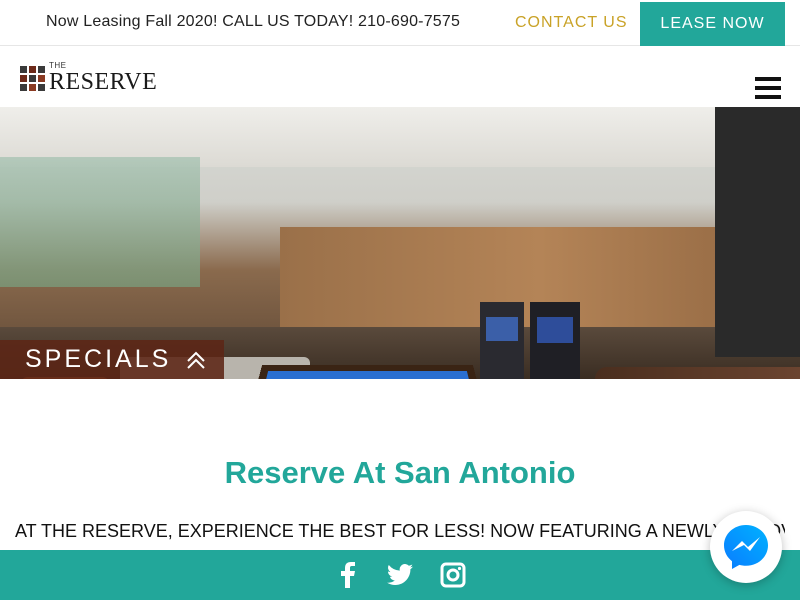  I want to click on logo-mark-icon, so click(32, 78).